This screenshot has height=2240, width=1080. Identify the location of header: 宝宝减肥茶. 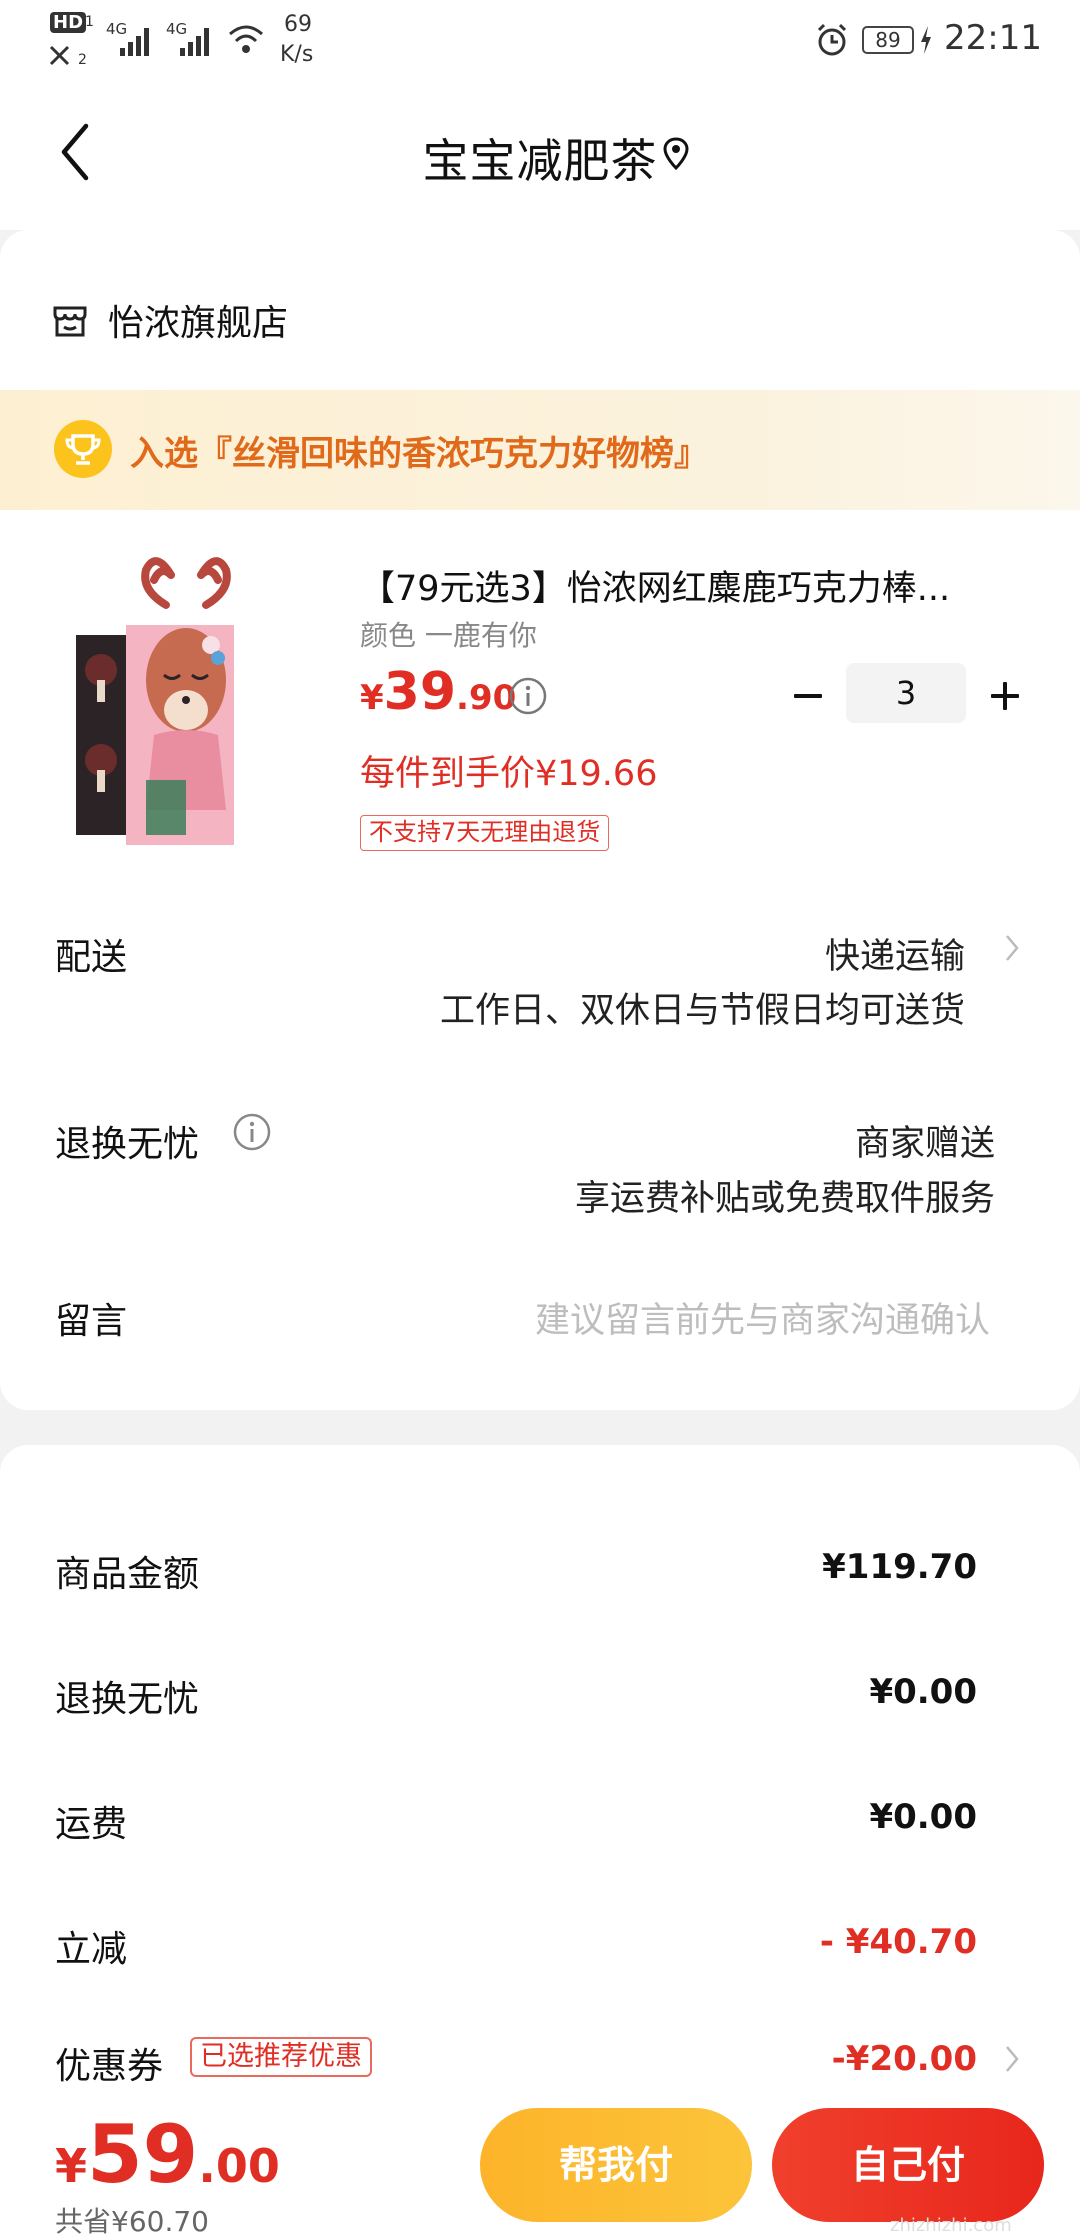
(540, 155).